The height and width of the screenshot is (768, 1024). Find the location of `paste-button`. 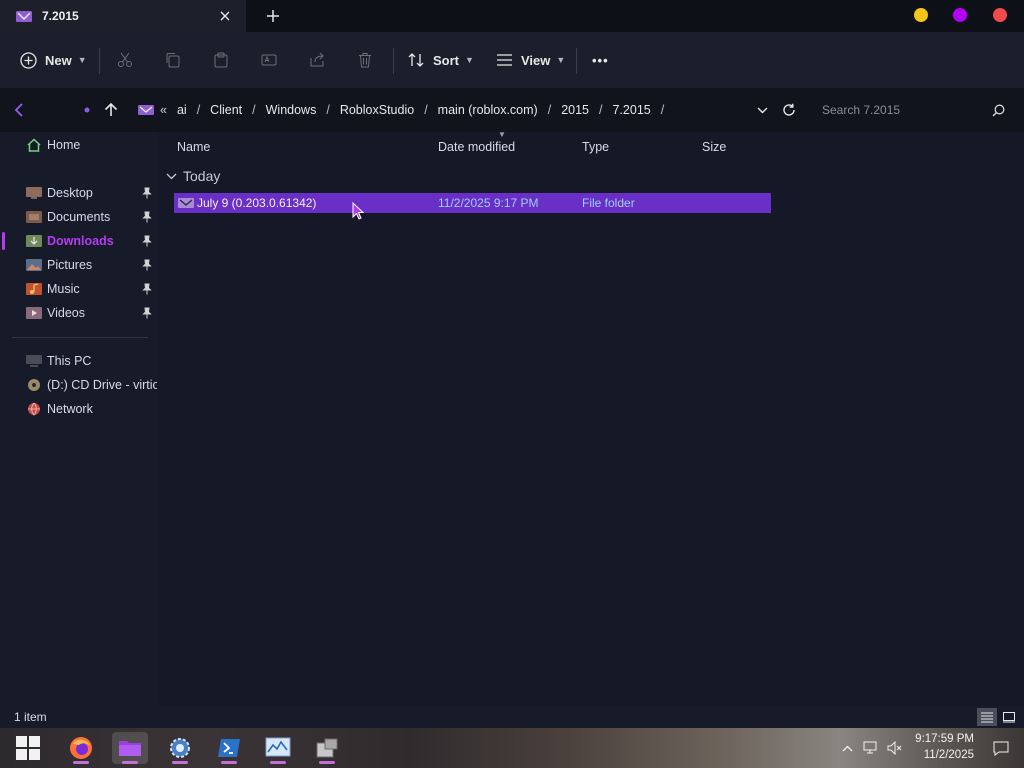

paste-button is located at coordinates (221, 60).